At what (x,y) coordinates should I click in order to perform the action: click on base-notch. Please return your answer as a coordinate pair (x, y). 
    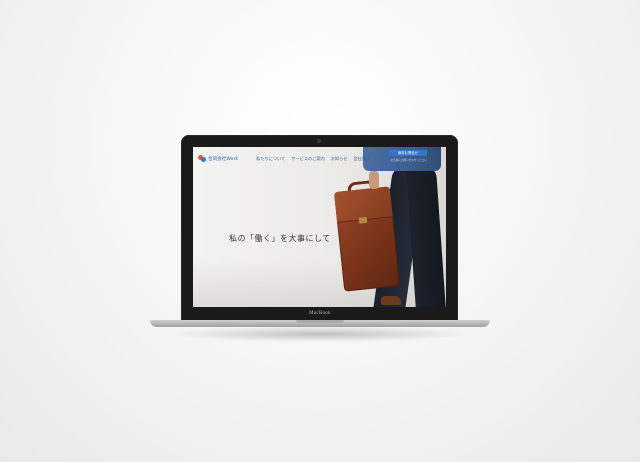
    Looking at the image, I should click on (320, 321).